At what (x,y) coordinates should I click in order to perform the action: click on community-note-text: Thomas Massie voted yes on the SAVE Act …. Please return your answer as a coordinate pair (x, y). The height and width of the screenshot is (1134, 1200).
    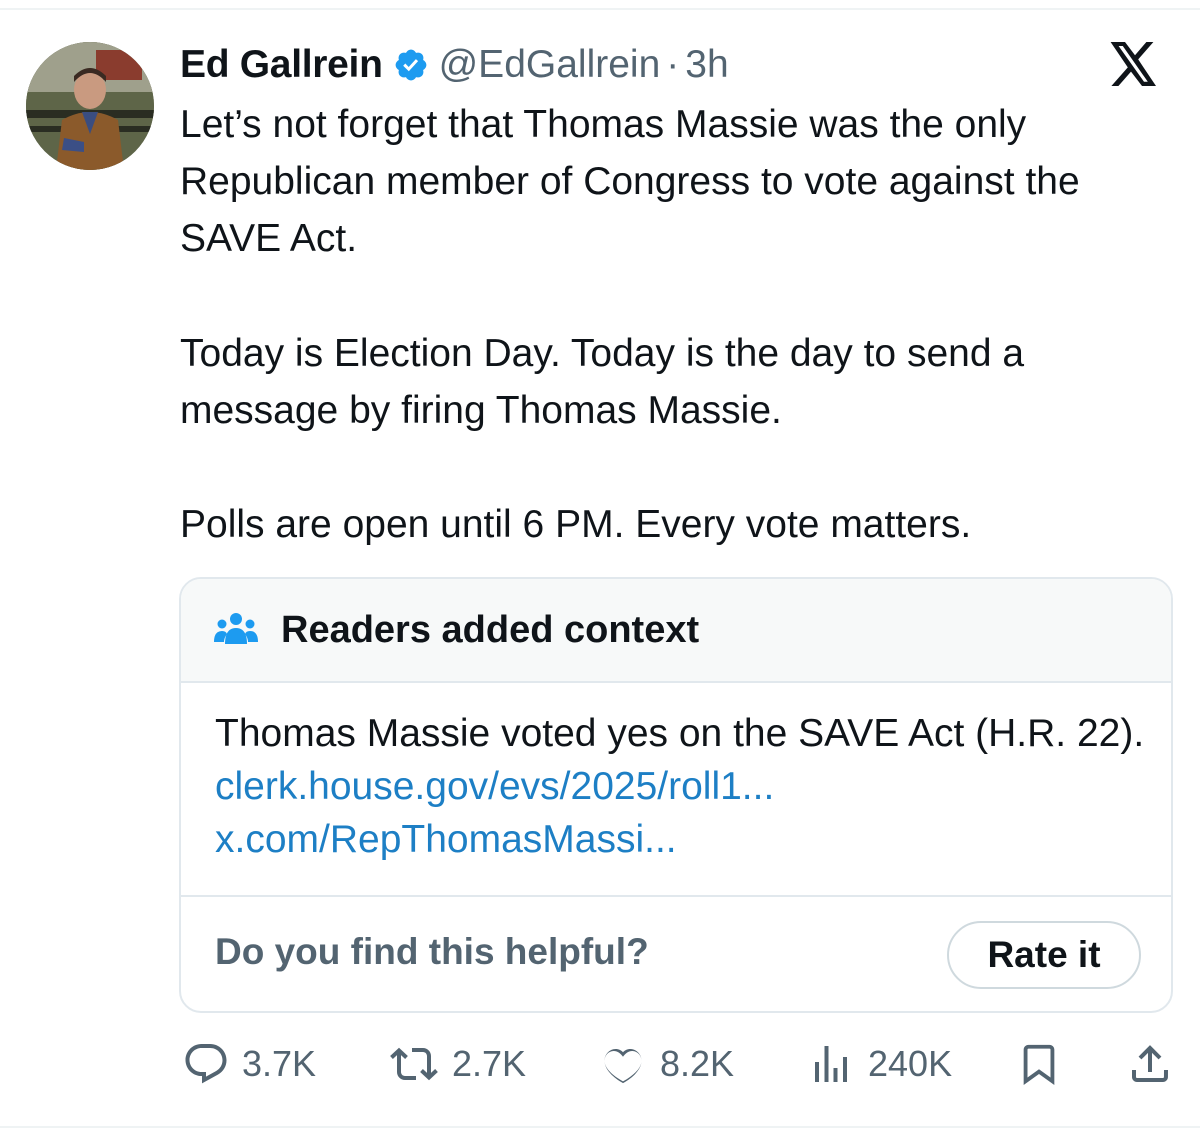
    Looking at the image, I should click on (680, 733).